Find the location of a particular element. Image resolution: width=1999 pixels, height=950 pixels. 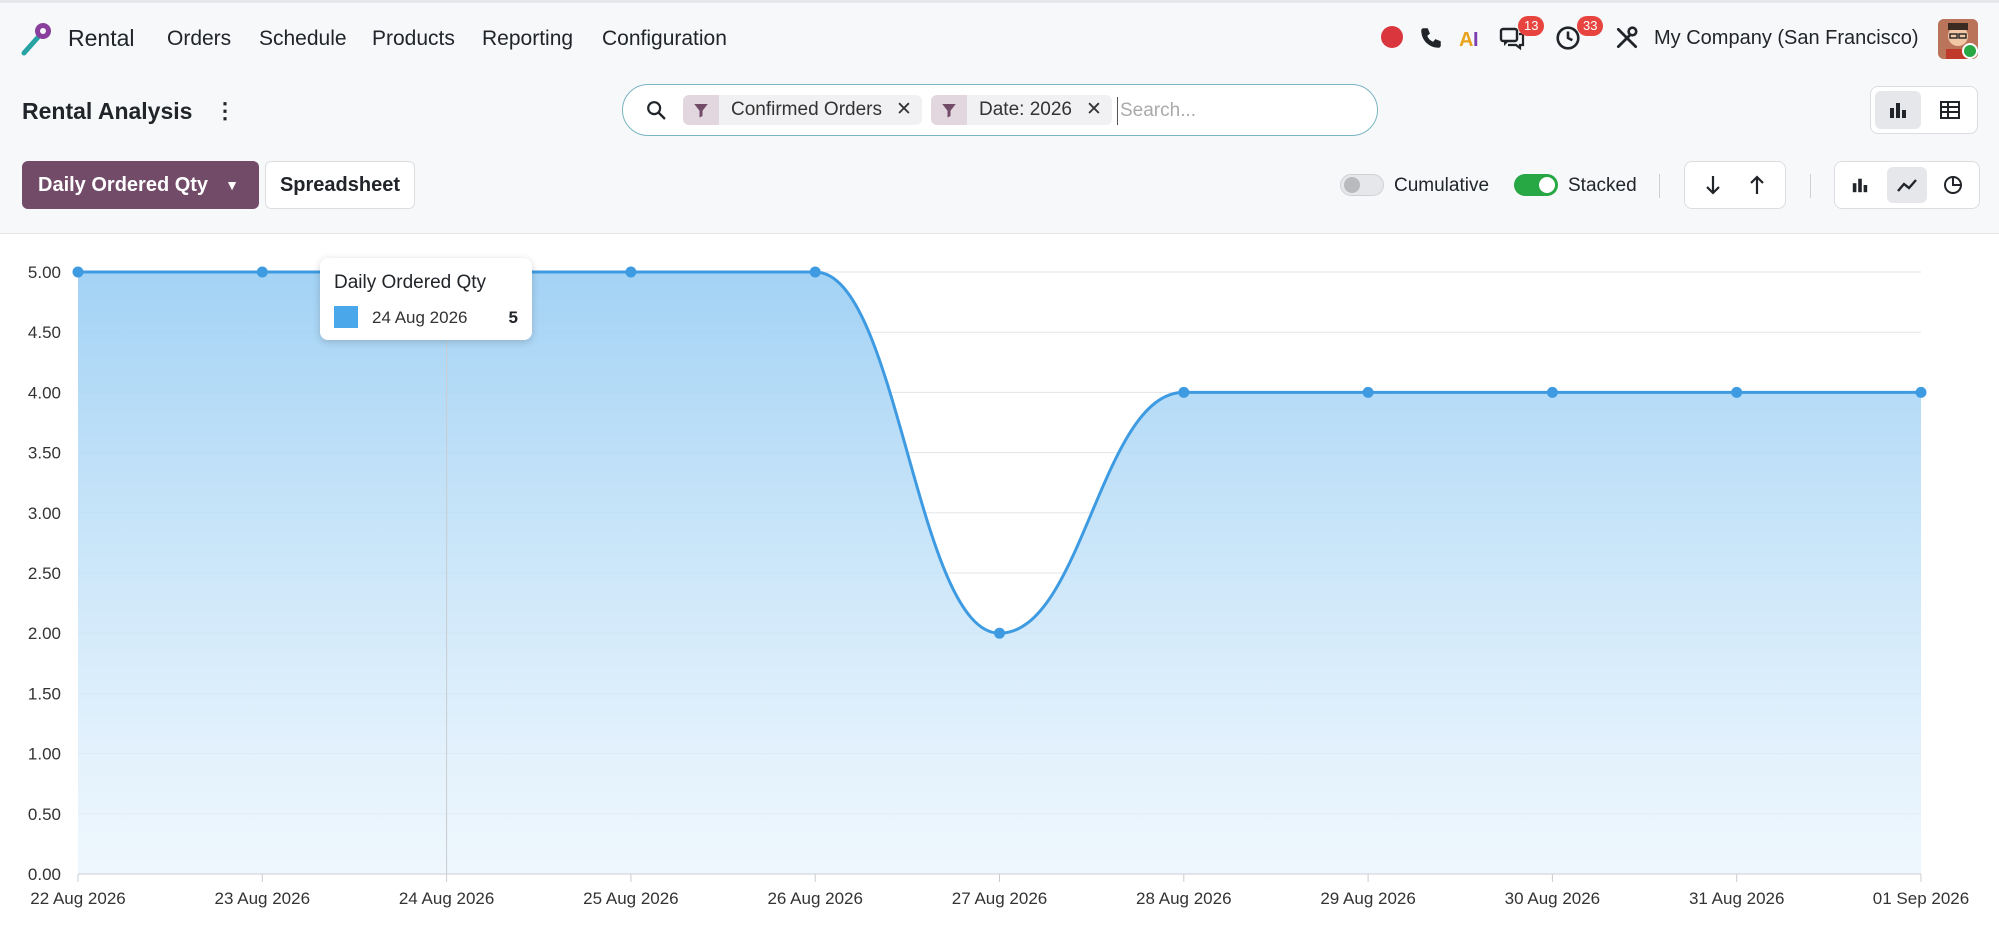

y-tick-label: 4.00 is located at coordinates (44, 392).